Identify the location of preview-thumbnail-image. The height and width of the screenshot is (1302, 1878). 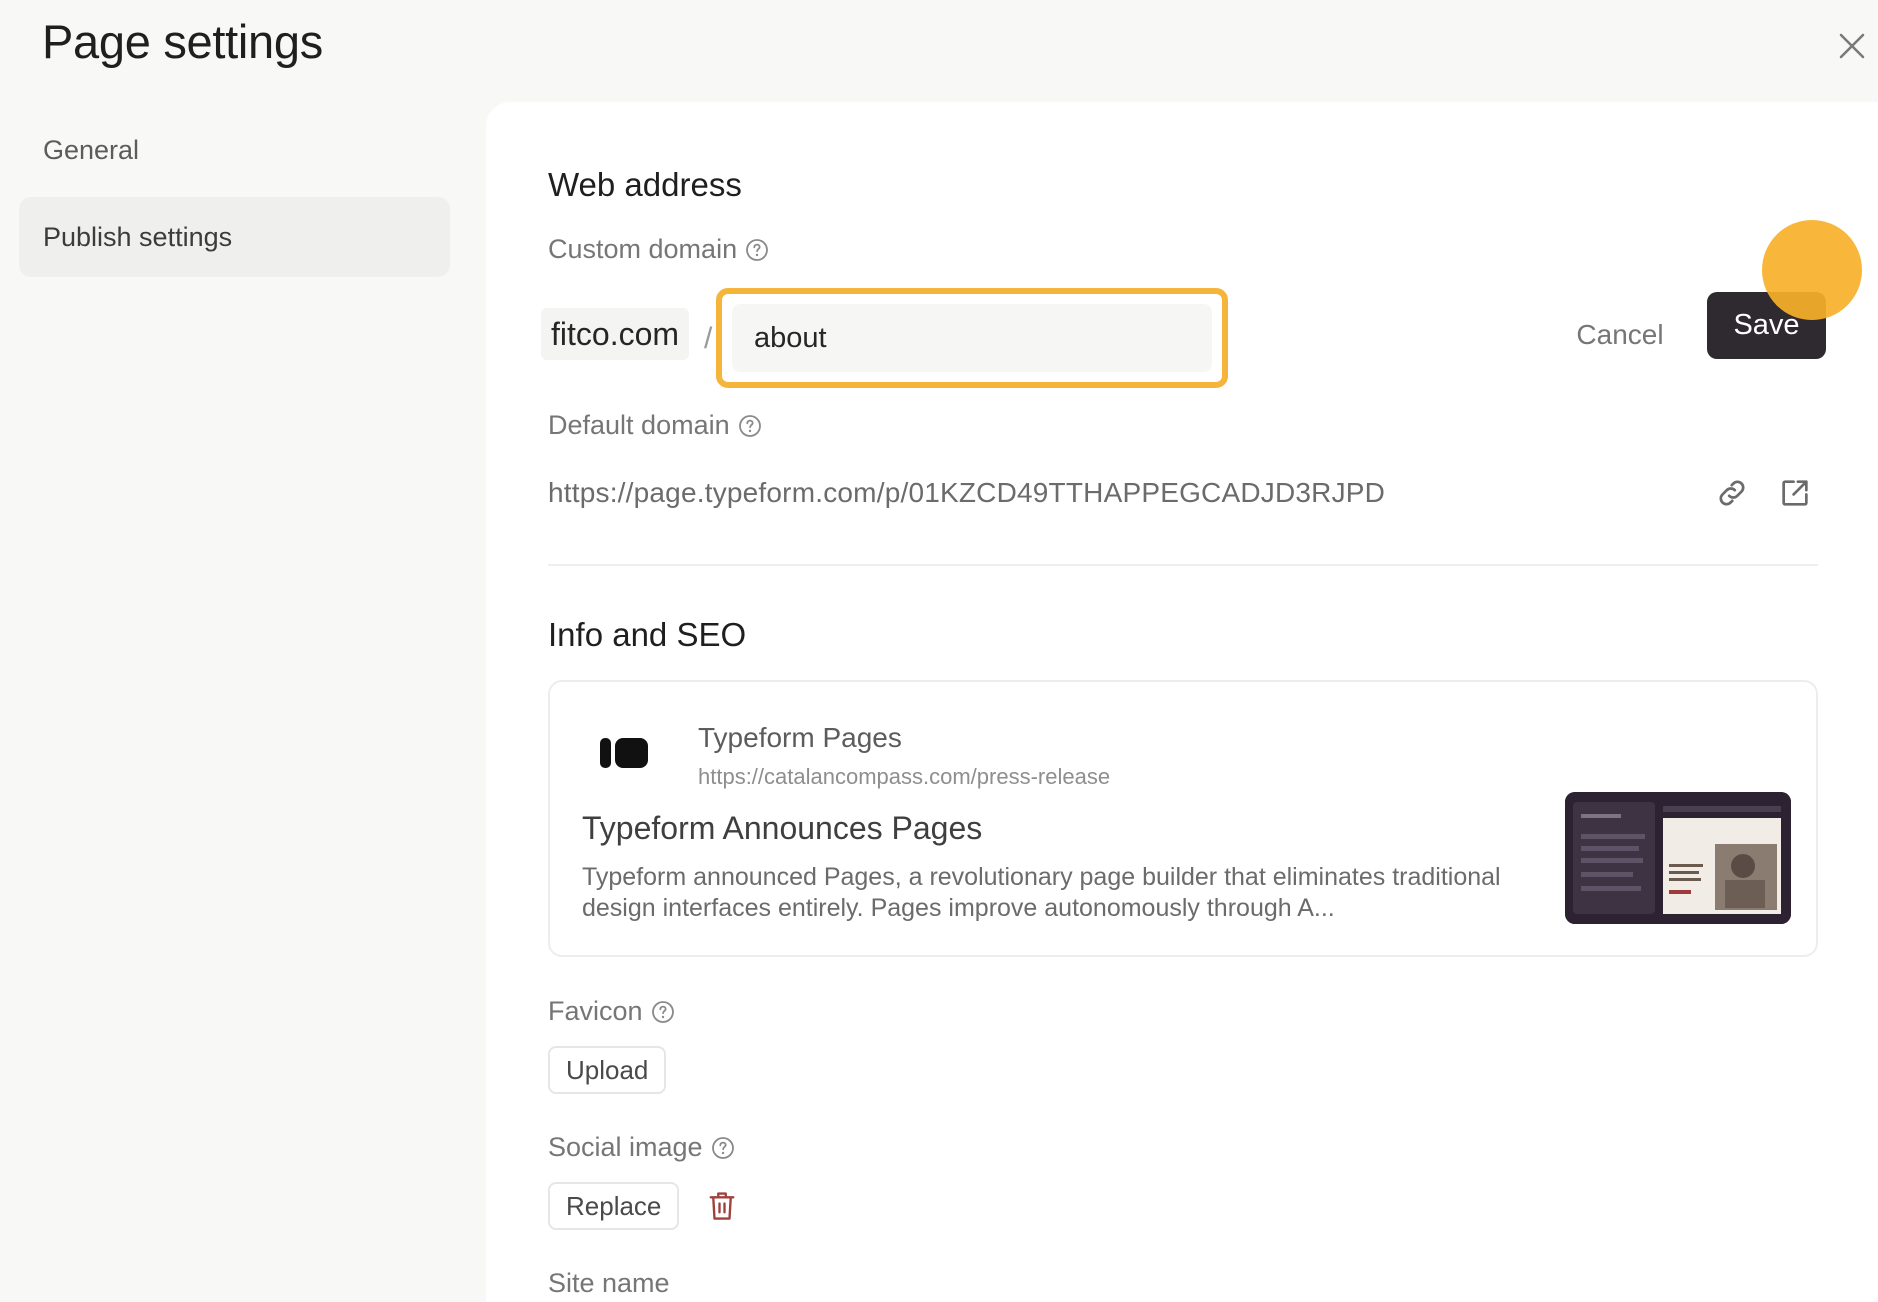
(1678, 858).